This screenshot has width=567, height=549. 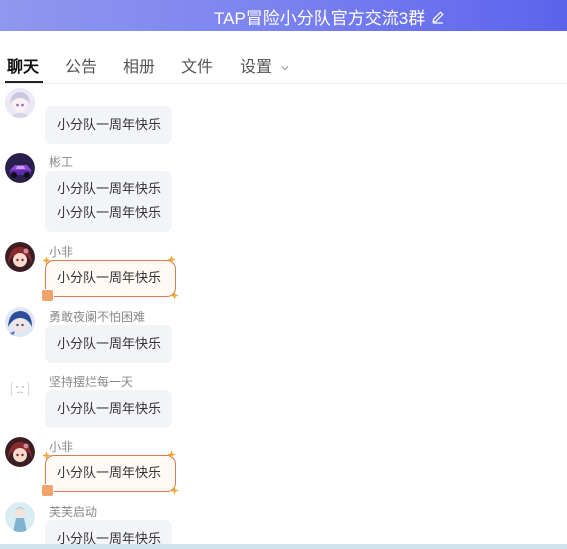 I want to click on tab-announcements: 公告, so click(x=81, y=65).